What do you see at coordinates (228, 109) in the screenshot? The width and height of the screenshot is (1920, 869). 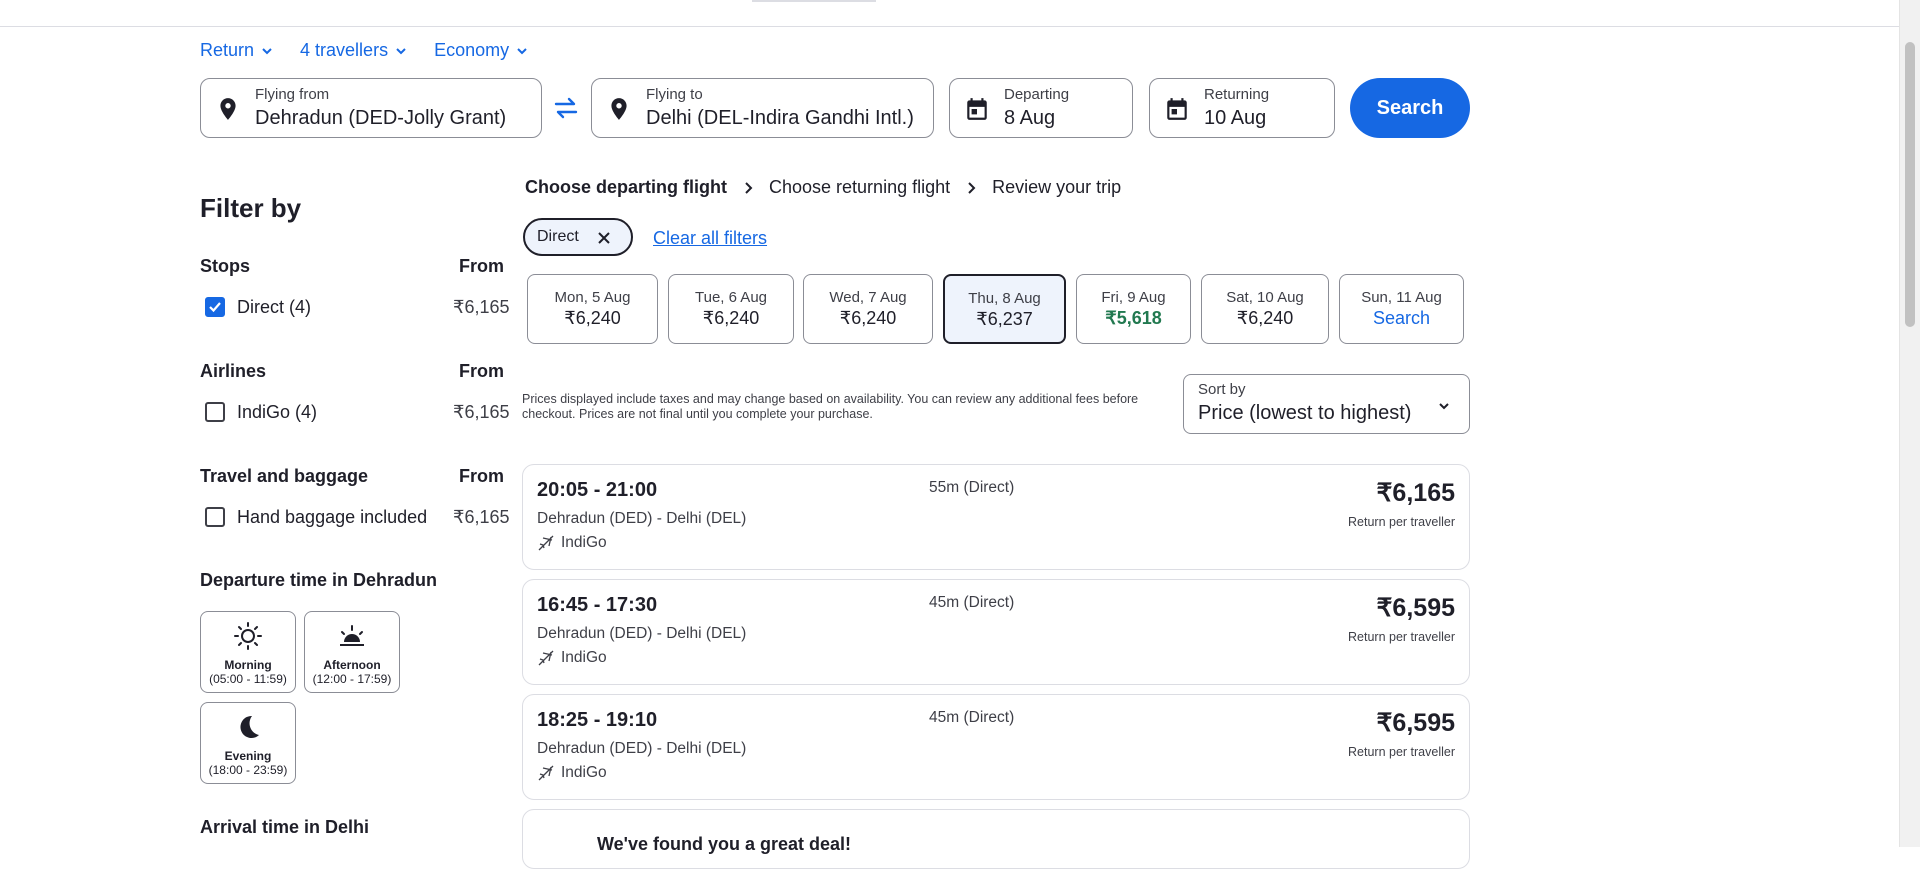 I see `location-pin-icon` at bounding box center [228, 109].